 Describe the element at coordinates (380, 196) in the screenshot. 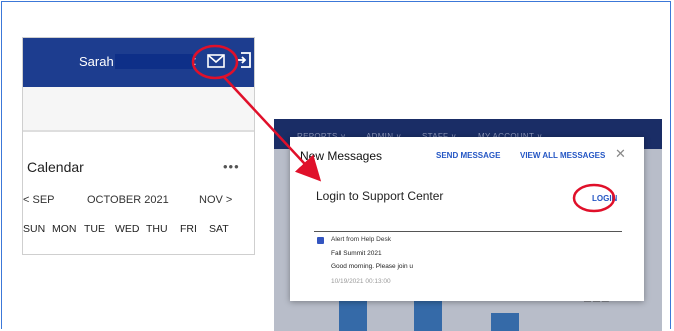

I see `support-center-text: Login to Support Center` at that location.